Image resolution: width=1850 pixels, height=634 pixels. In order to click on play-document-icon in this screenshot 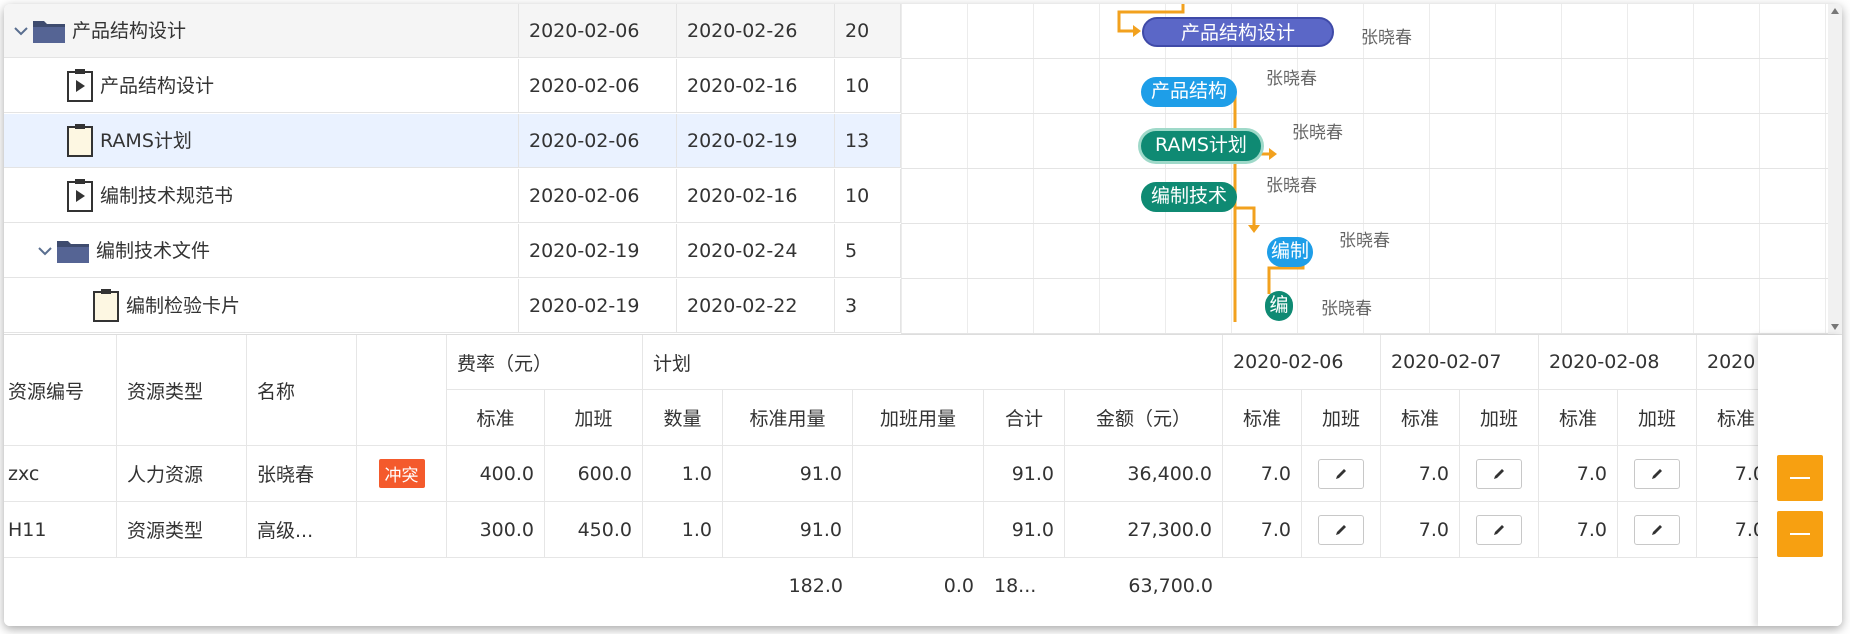, I will do `click(80, 85)`.